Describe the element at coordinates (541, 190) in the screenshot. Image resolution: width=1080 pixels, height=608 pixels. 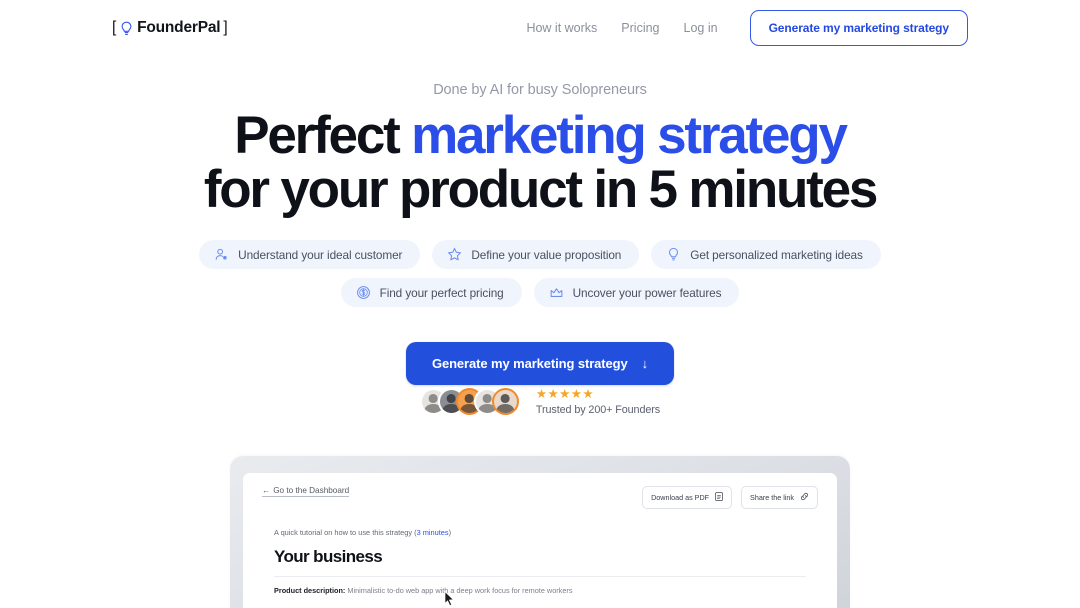
I see `headline-part-2: for your product in 5 minutes` at that location.